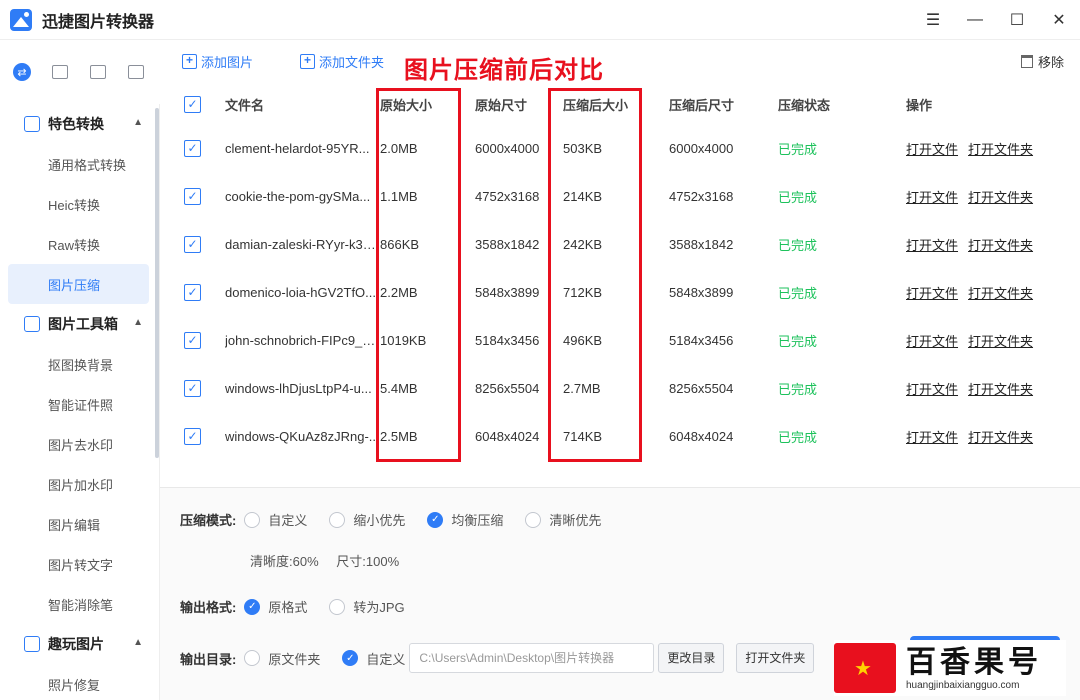 This screenshot has width=1080, height=700. What do you see at coordinates (22, 72) in the screenshot?
I see `convert-category-icon: ⇄` at bounding box center [22, 72].